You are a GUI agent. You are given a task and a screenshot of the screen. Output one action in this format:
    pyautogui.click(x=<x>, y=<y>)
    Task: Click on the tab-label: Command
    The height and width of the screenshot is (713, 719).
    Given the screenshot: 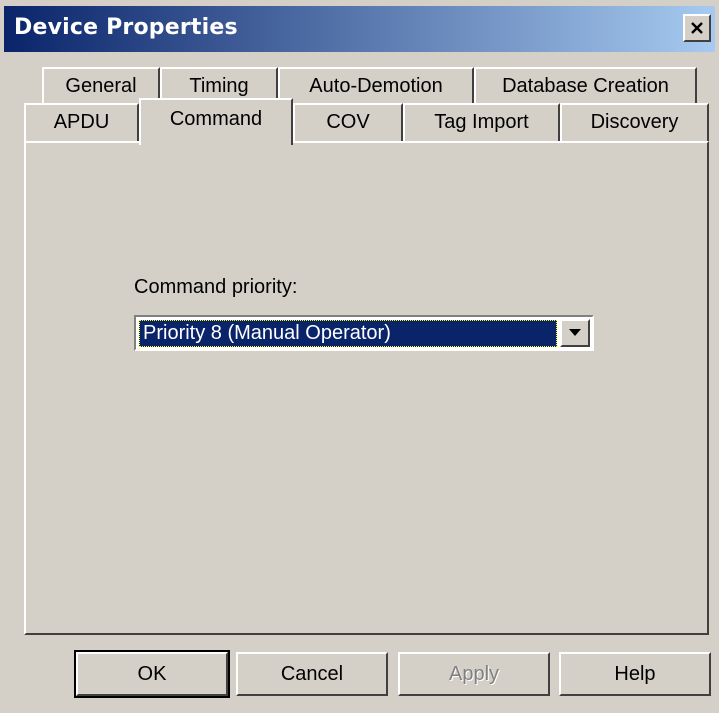 What is the action you would take?
    pyautogui.click(x=216, y=119)
    